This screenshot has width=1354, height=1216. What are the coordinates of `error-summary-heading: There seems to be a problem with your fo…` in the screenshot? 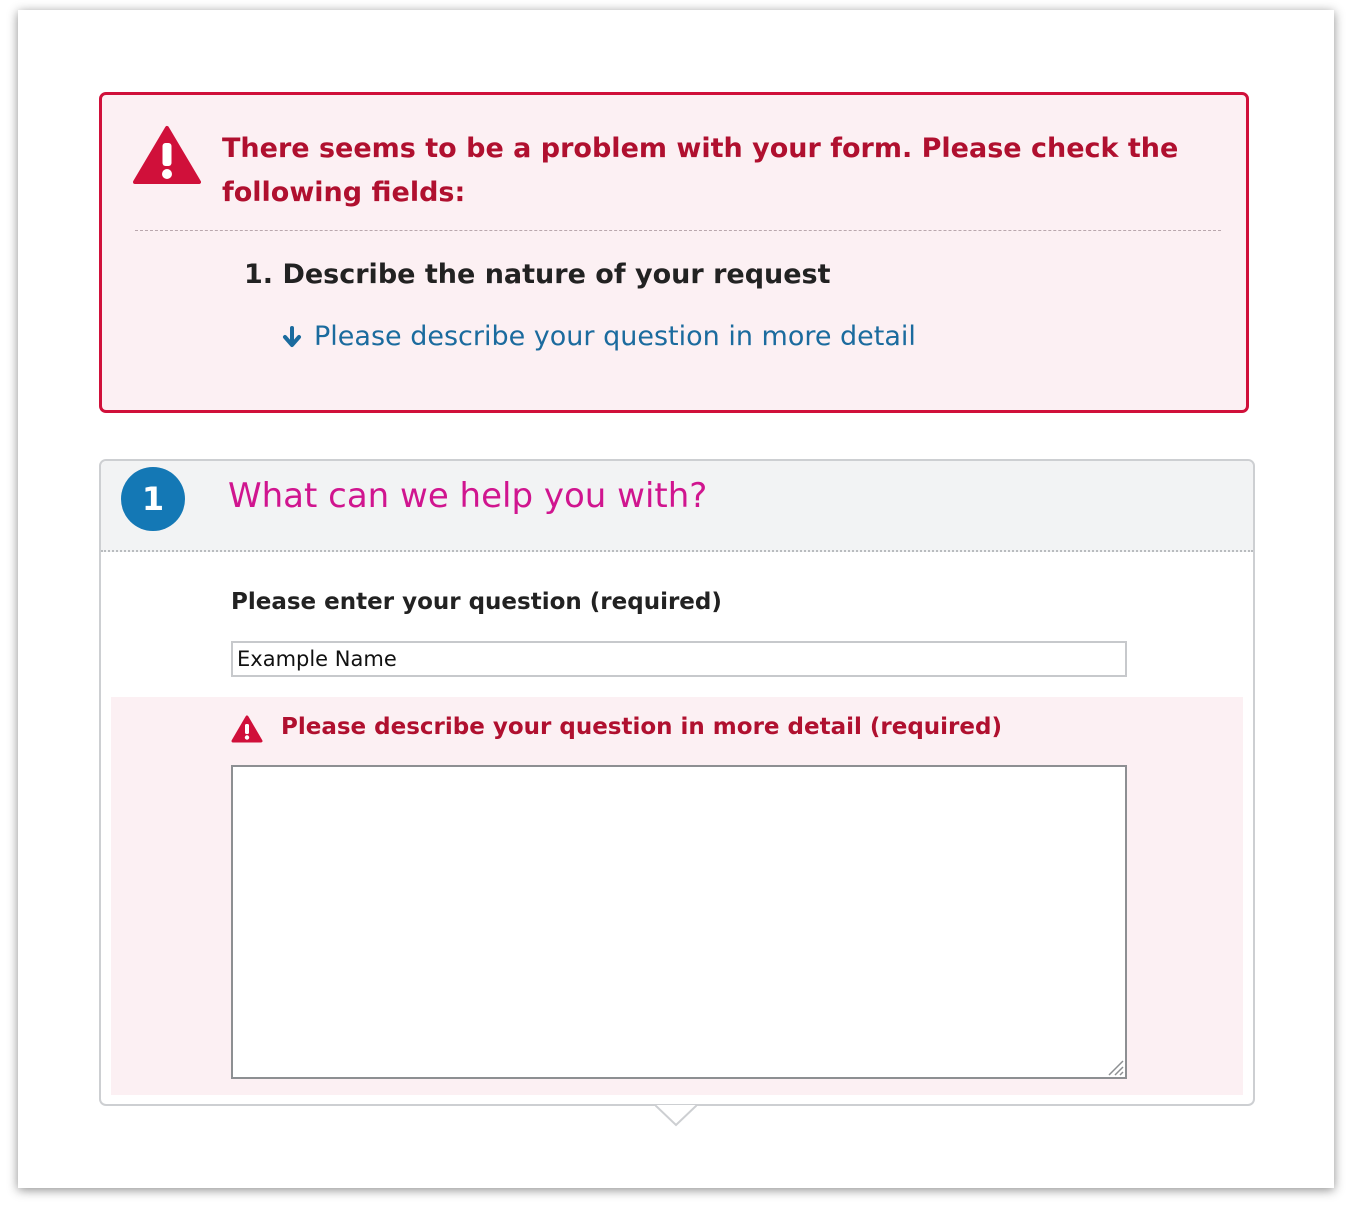 It's located at (700, 170).